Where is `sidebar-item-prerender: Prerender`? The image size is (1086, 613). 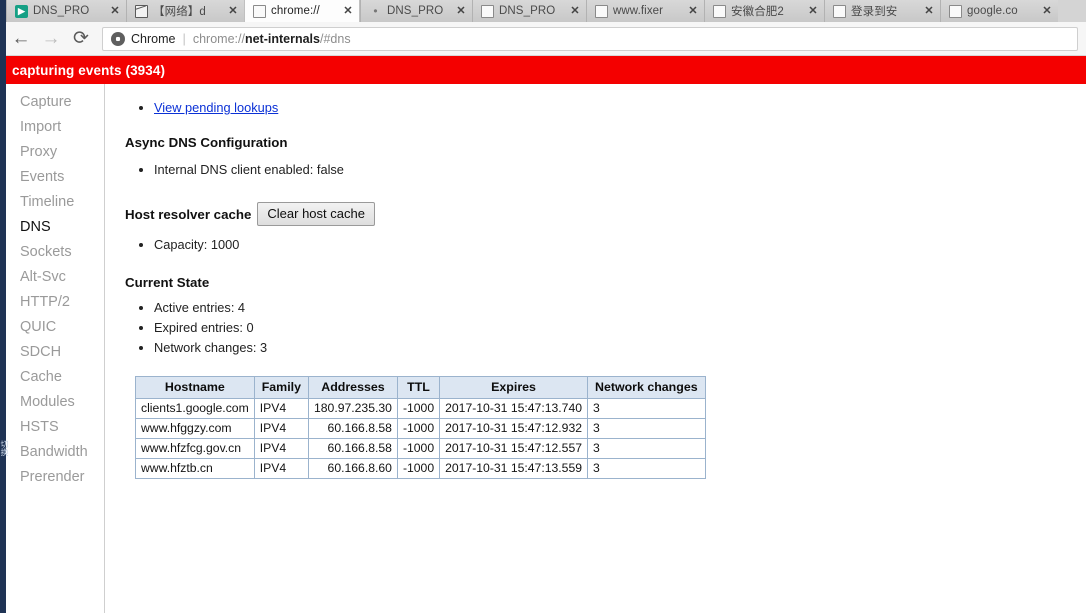
sidebar-item-prerender: Prerender is located at coordinates (55, 477).